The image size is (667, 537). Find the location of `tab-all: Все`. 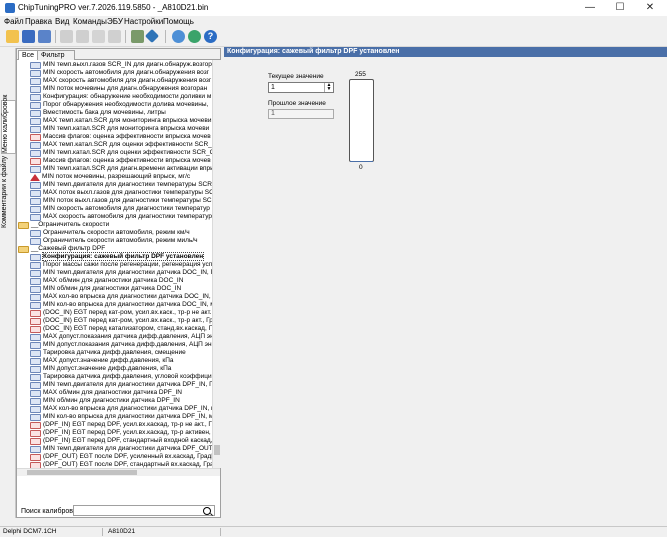

tab-all: Все is located at coordinates (28, 55).